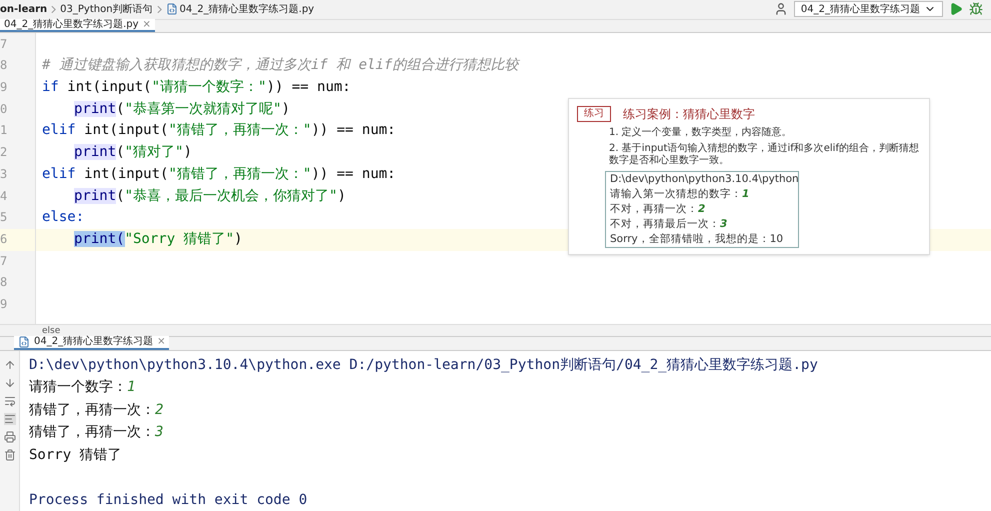 This screenshot has height=511, width=991. Describe the element at coordinates (96, 432) in the screenshot. I see `console-line: 猜错了，再猜一次：3` at that location.